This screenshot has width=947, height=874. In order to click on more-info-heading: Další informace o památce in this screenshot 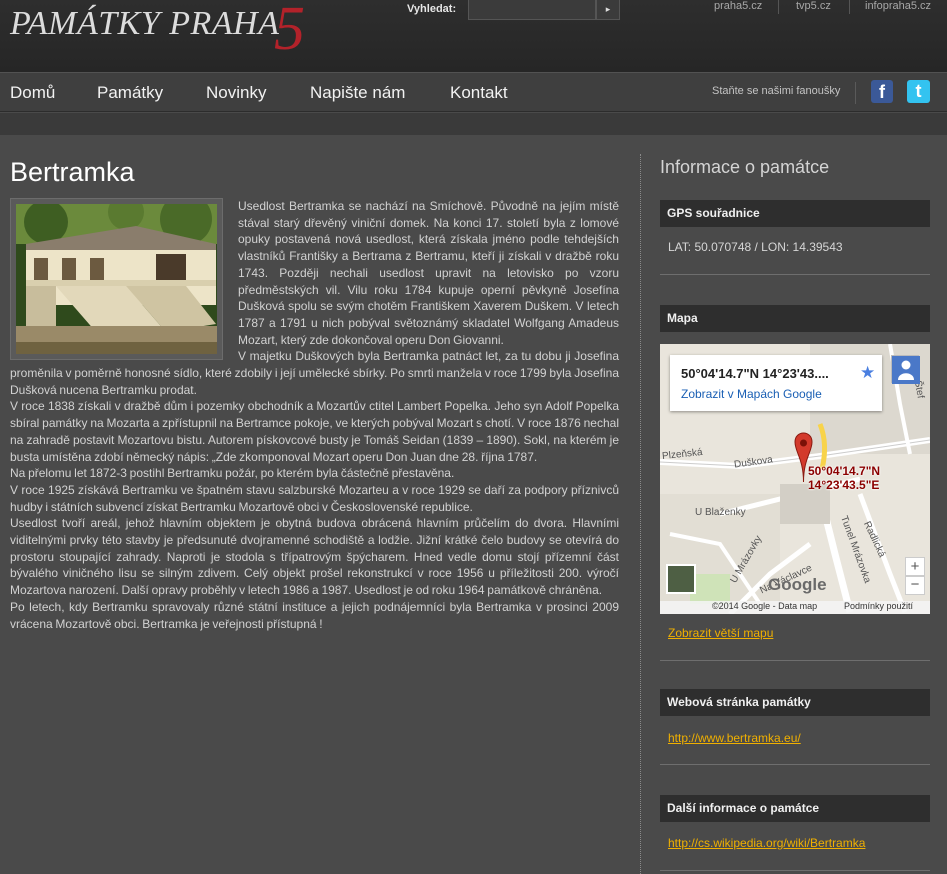, I will do `click(795, 808)`.